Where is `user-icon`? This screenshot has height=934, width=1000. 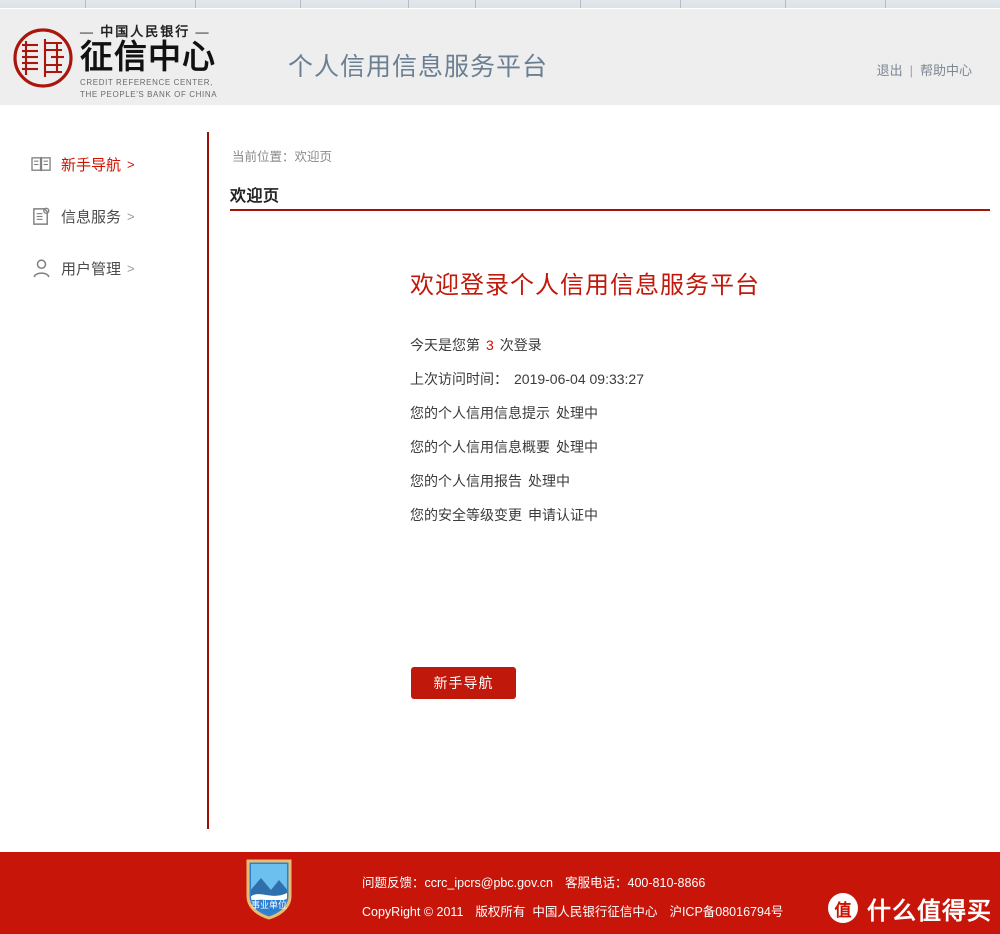
user-icon is located at coordinates (41, 268).